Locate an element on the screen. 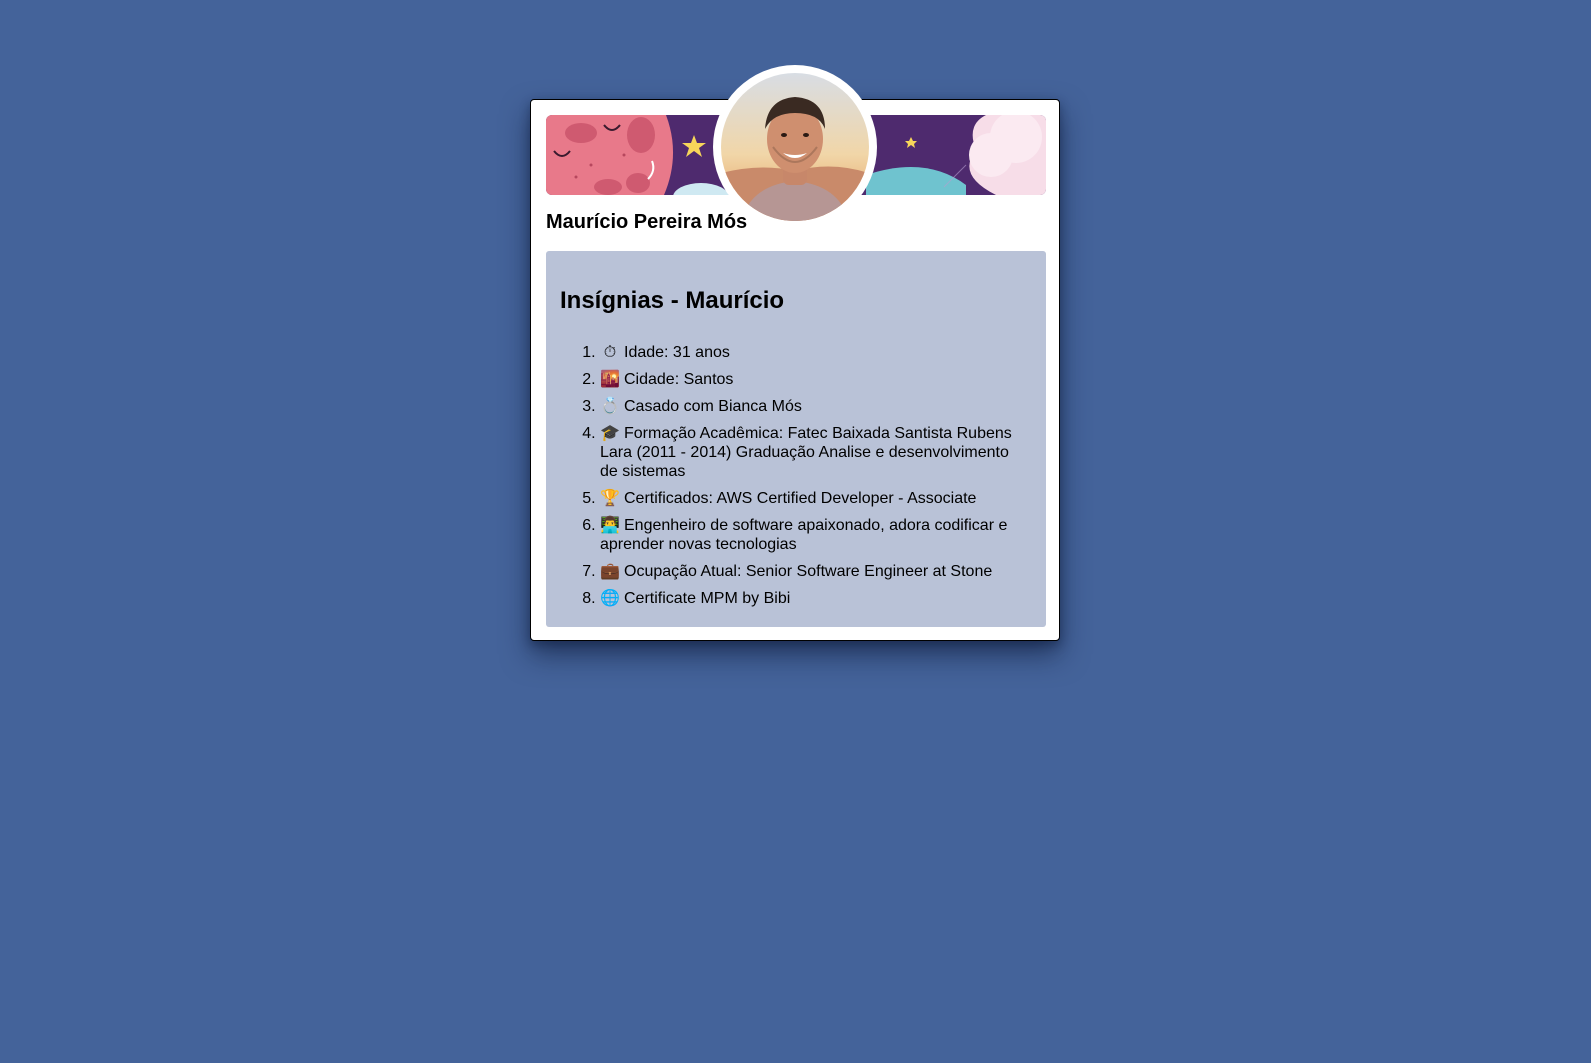 This screenshot has width=1591, height=1063. list-item: 🌇Cidade: Santos is located at coordinates (816, 379).